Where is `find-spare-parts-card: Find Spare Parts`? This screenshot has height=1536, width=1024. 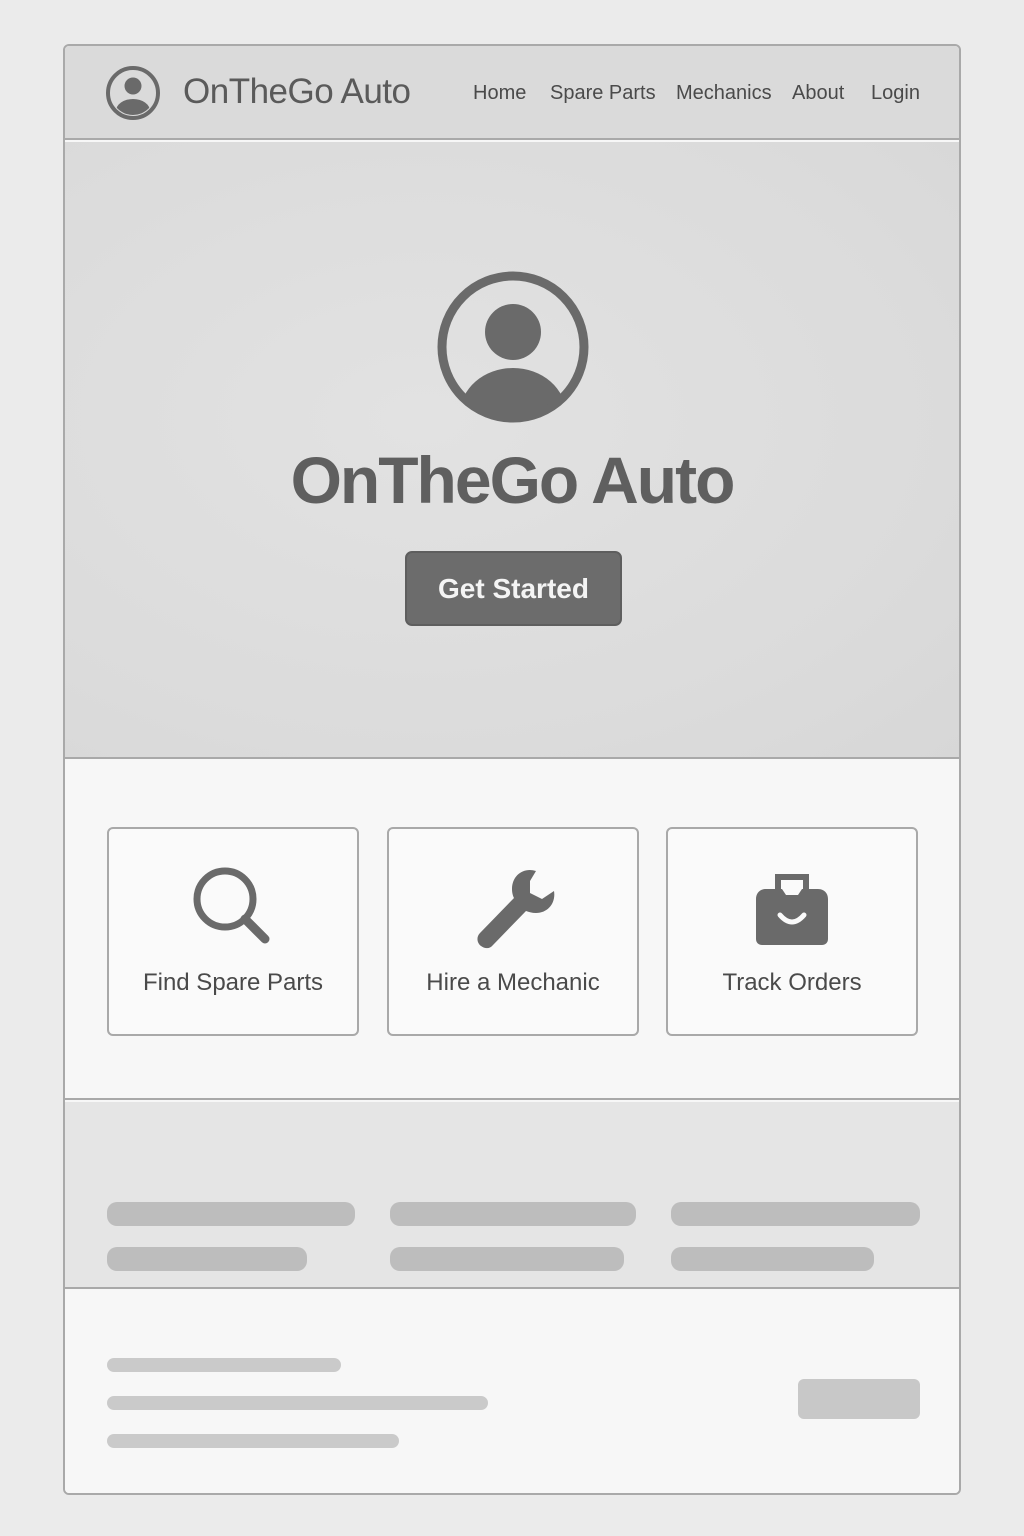
find-spare-parts-card: Find Spare Parts is located at coordinates (233, 931).